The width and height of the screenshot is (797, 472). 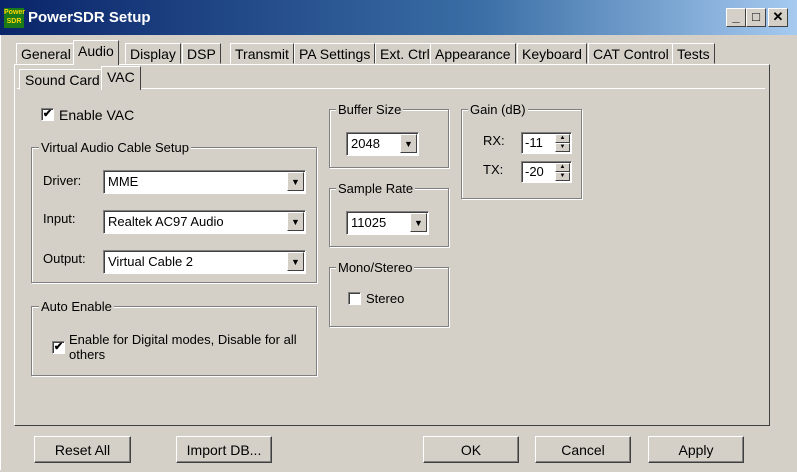 I want to click on input-select: Realtek AC97 Audio ▼, so click(x=204, y=222).